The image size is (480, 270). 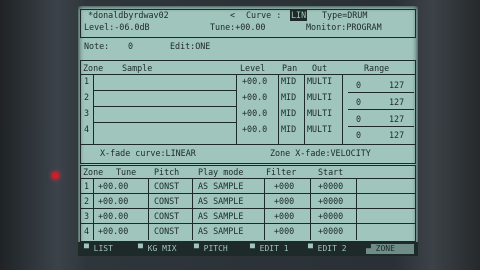 I want to click on col-level: Level, so click(x=253, y=68).